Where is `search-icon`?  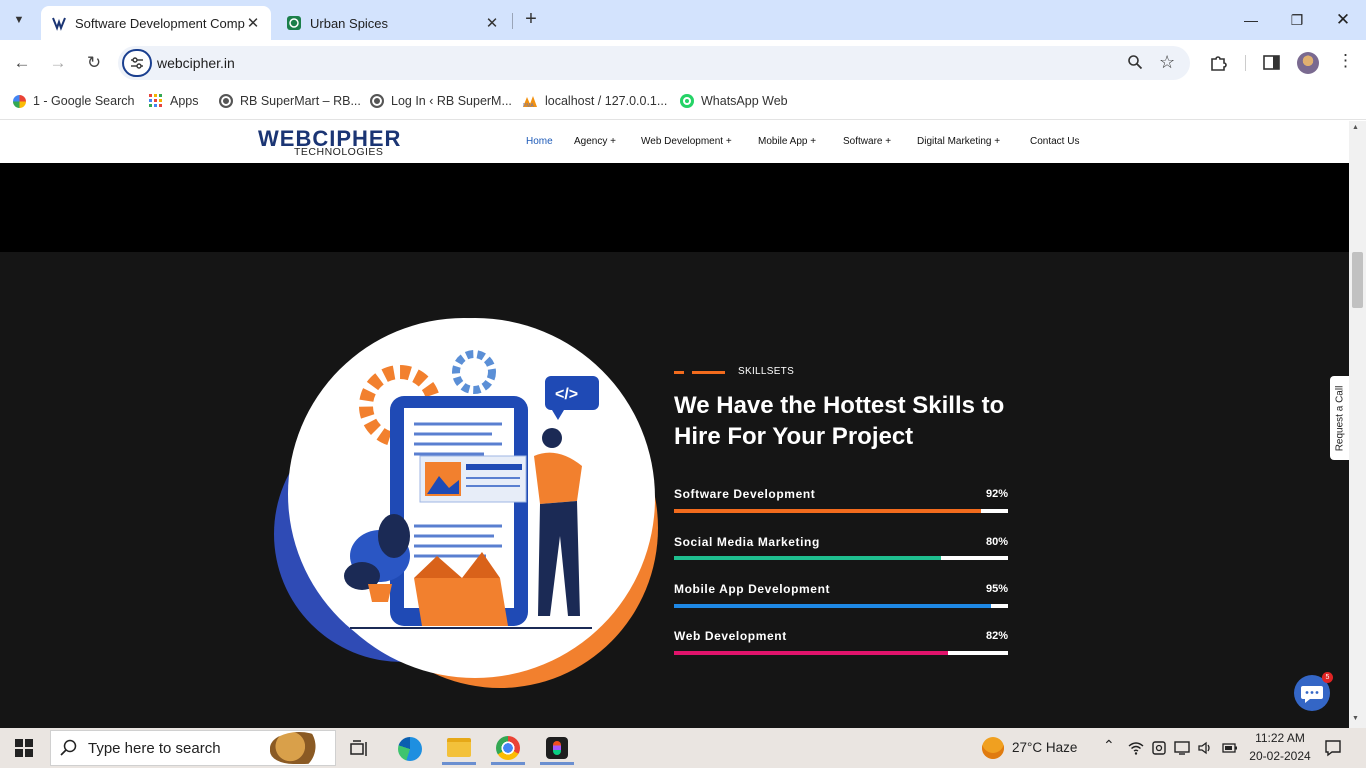
search-icon is located at coordinates (68, 747).